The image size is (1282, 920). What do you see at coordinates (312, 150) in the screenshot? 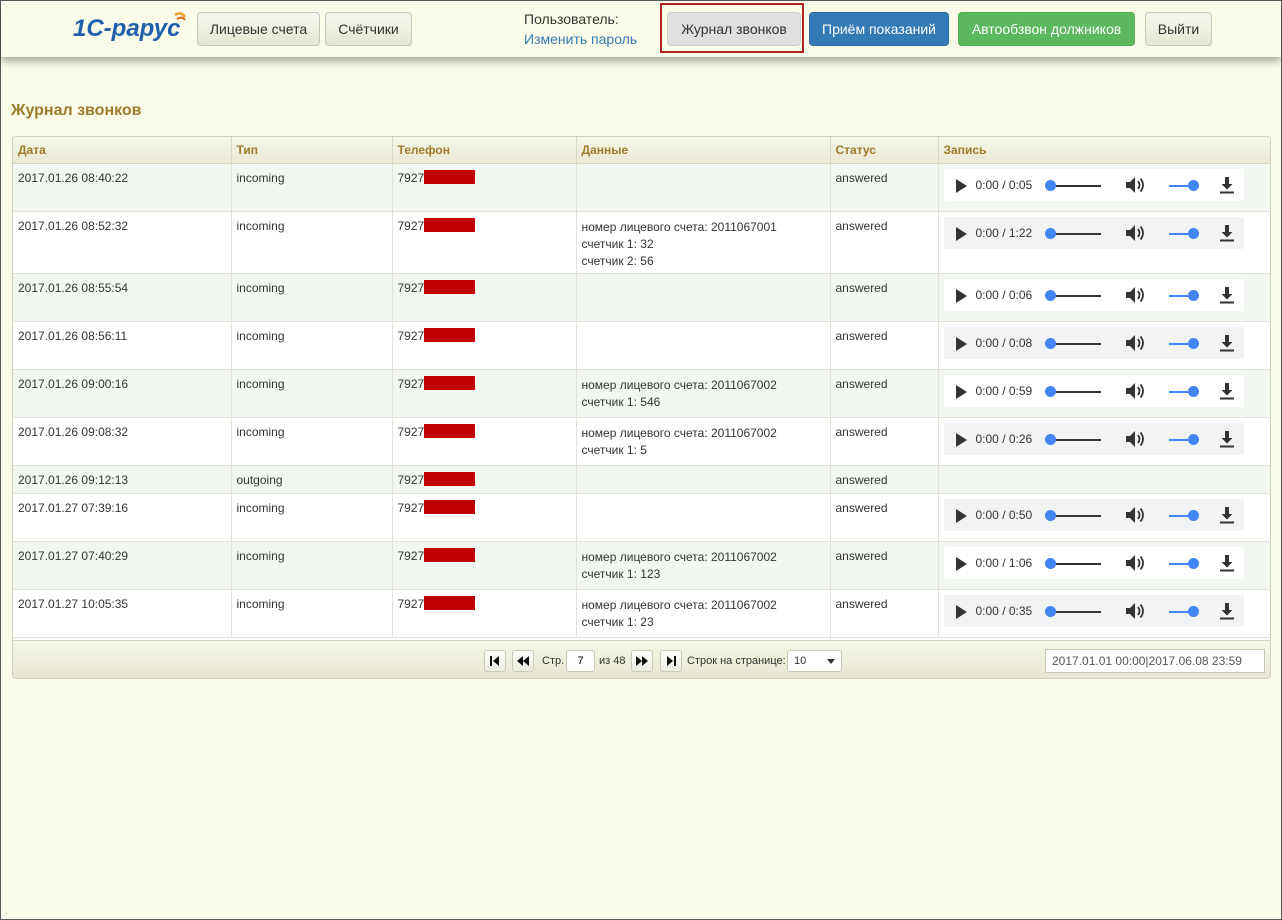
I see `column-header-type: Тип` at bounding box center [312, 150].